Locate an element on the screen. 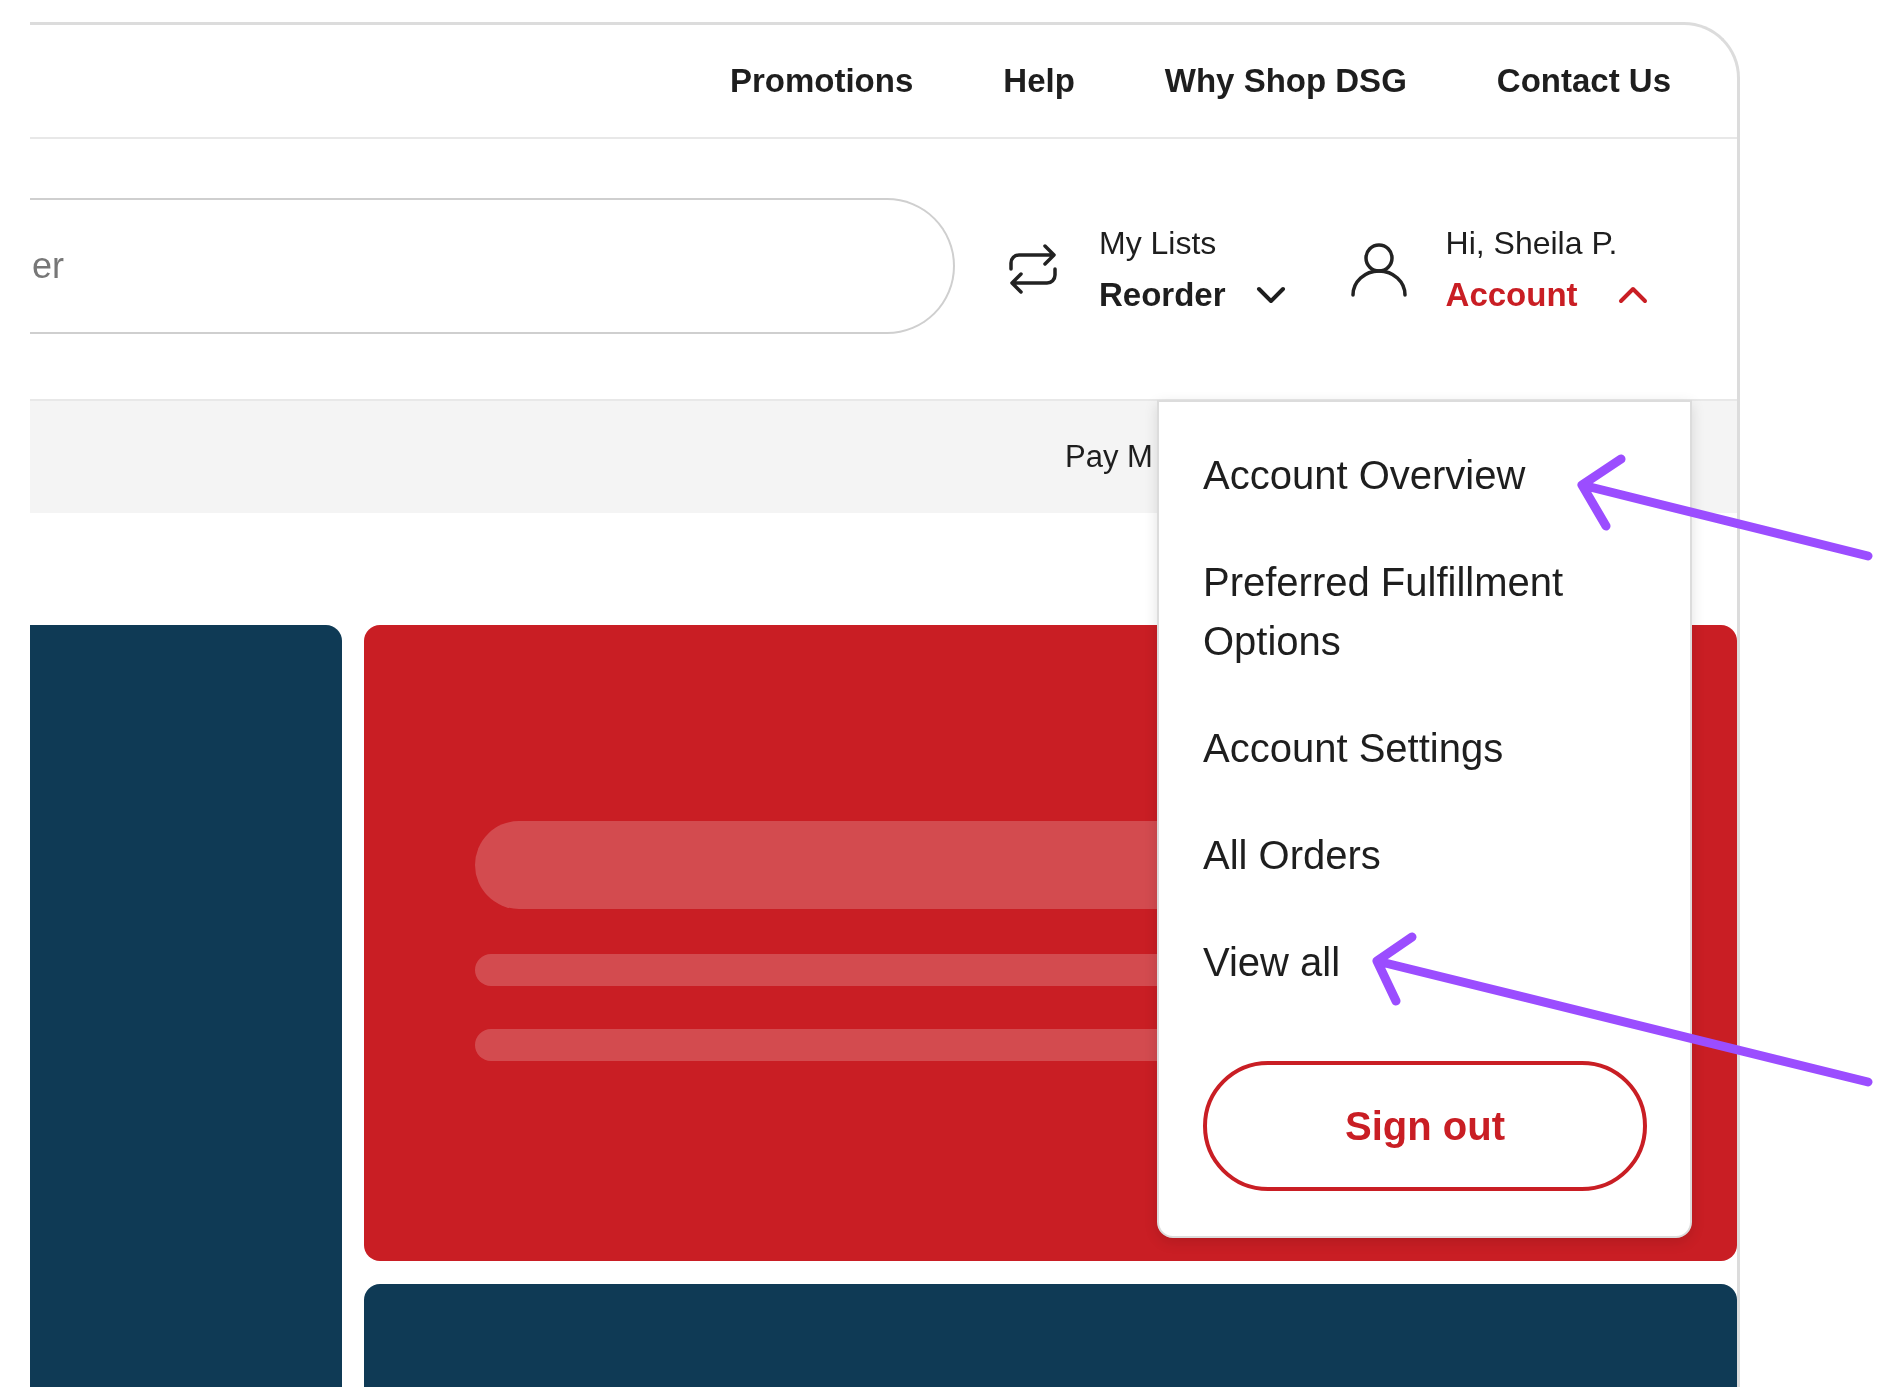 This screenshot has height=1387, width=1896. menu-item: Account Settings is located at coordinates (1431, 748).